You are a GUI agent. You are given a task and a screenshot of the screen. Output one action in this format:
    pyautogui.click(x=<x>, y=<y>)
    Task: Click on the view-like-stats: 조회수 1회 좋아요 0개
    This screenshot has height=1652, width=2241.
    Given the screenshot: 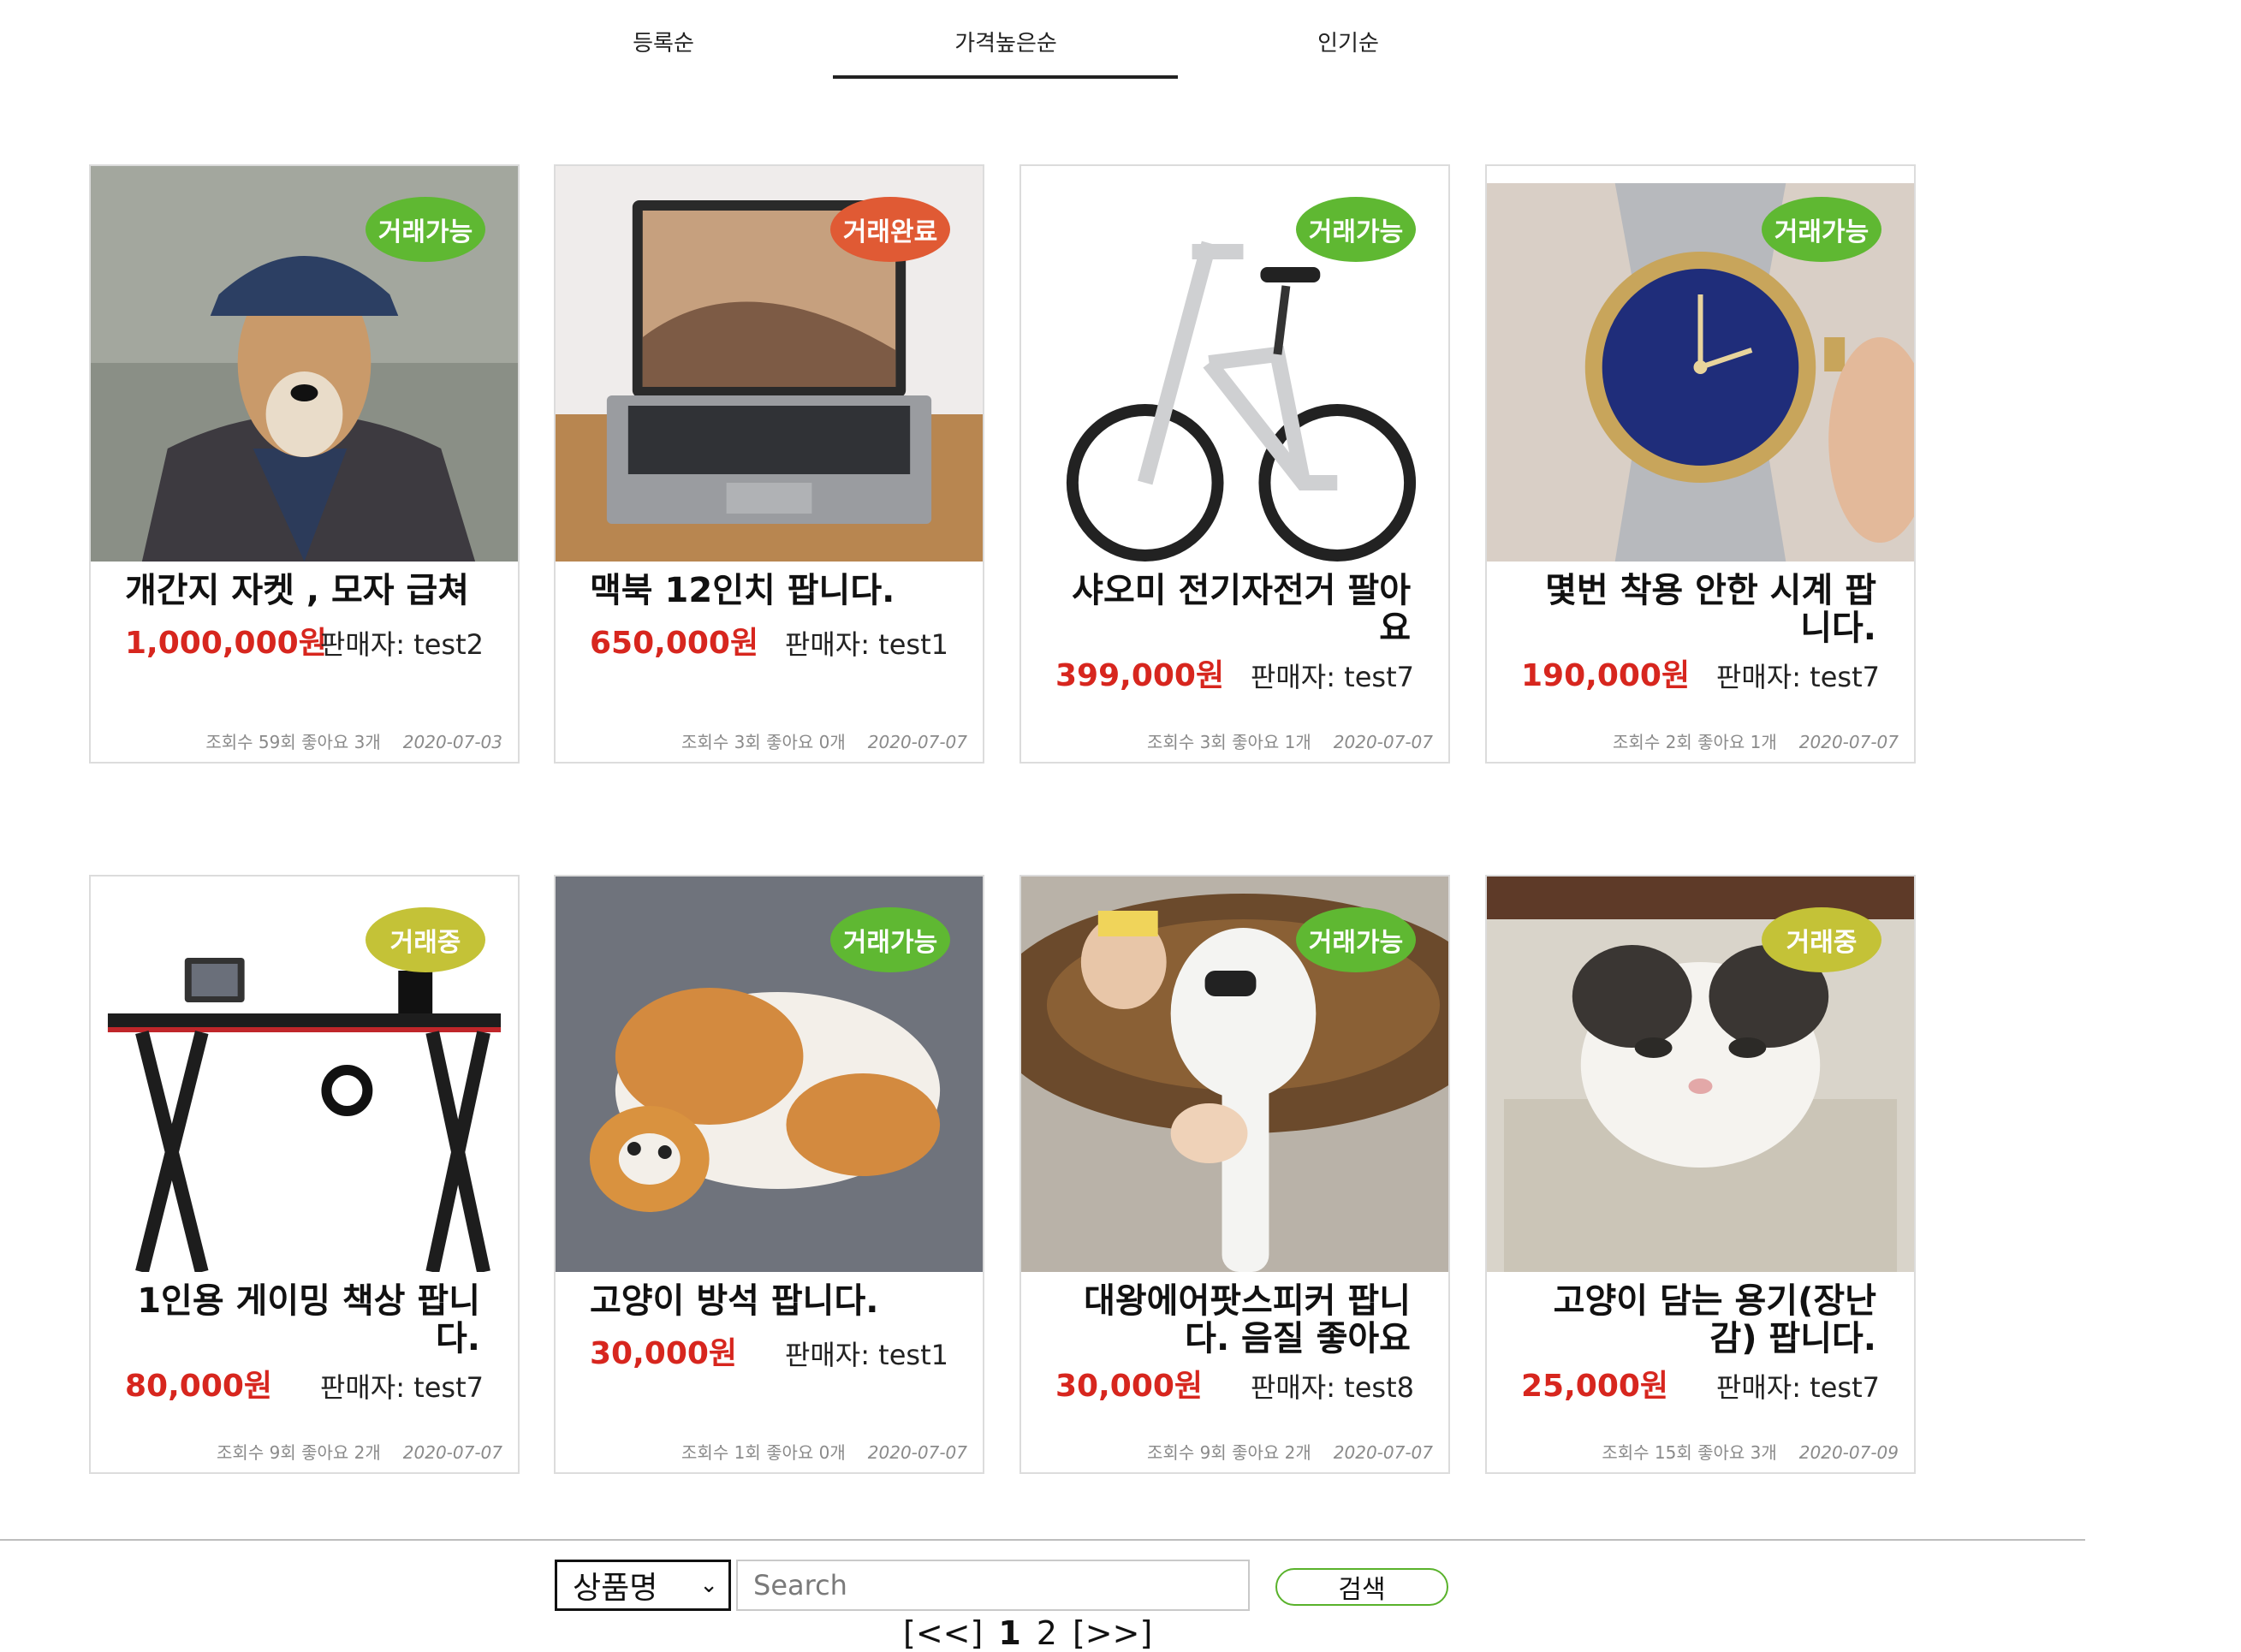 What is the action you would take?
    pyautogui.click(x=763, y=1453)
    